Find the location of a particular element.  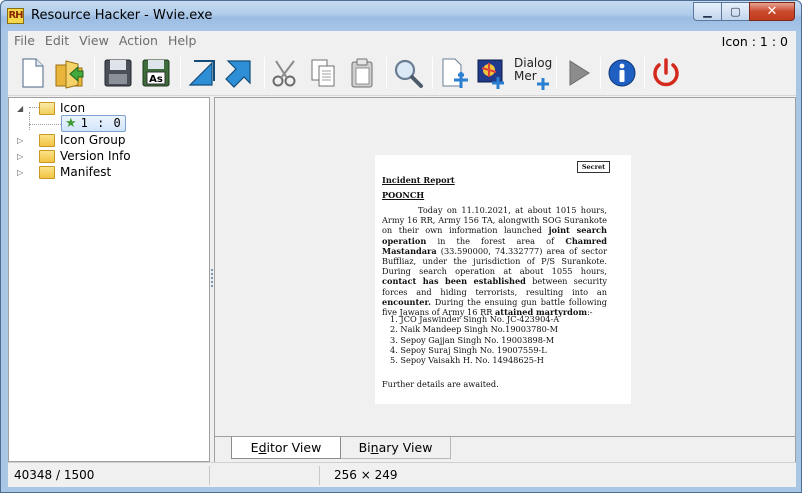

open-button is located at coordinates (70, 73).